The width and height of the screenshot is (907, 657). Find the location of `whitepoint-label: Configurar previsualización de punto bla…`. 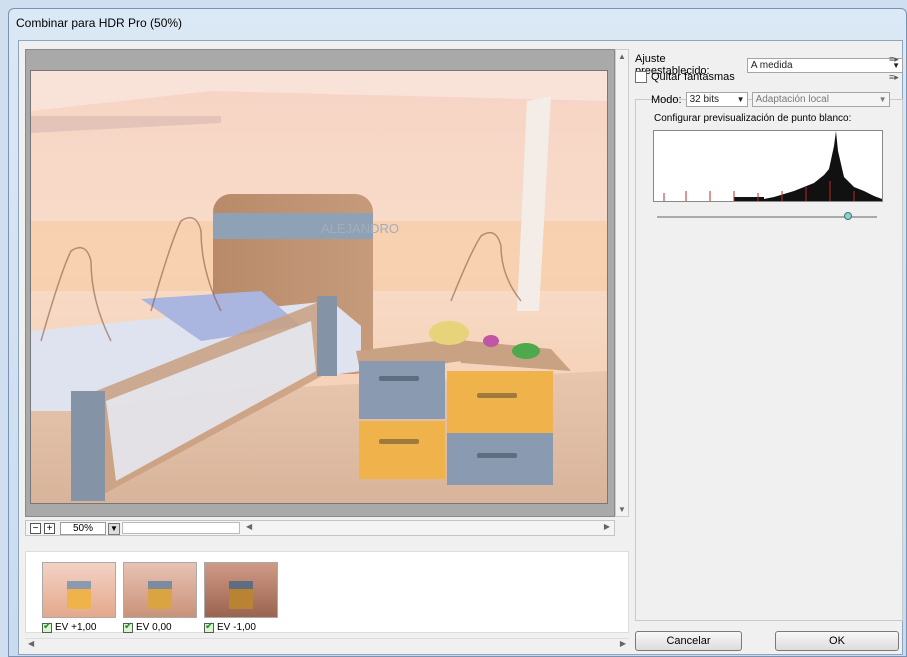

whitepoint-label: Configurar previsualización de punto bla… is located at coordinates (753, 118).